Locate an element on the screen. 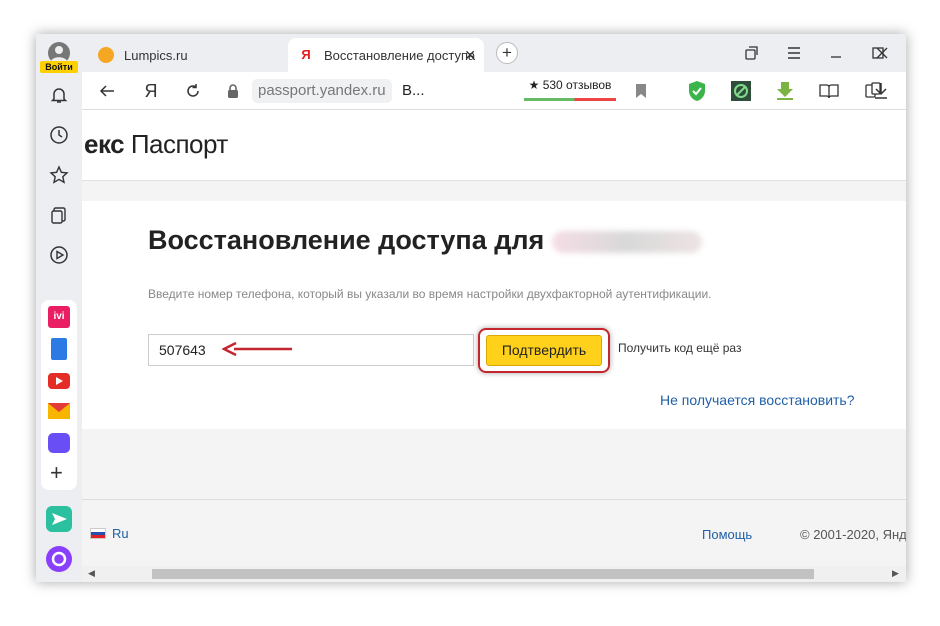 Image resolution: width=940 pixels, height=626 pixels. yandex-favicon-icon: Я is located at coordinates (306, 54).